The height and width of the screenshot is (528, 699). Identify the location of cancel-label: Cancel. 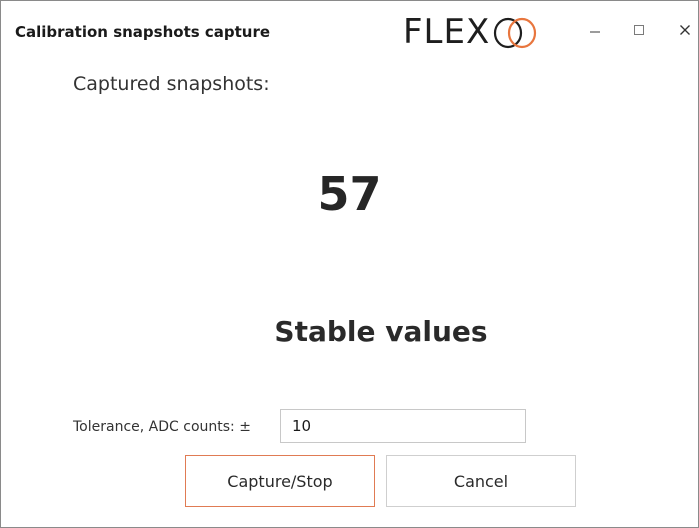
(481, 481).